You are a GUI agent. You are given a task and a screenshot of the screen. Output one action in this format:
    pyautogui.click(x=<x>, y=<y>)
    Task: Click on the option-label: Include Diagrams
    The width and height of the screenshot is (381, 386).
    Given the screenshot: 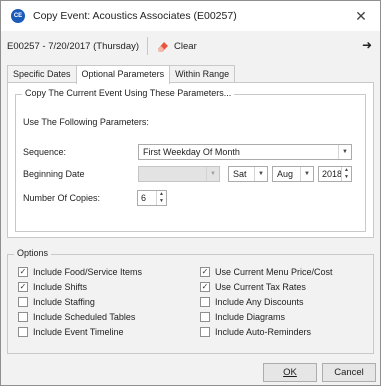 What is the action you would take?
    pyautogui.click(x=250, y=317)
    